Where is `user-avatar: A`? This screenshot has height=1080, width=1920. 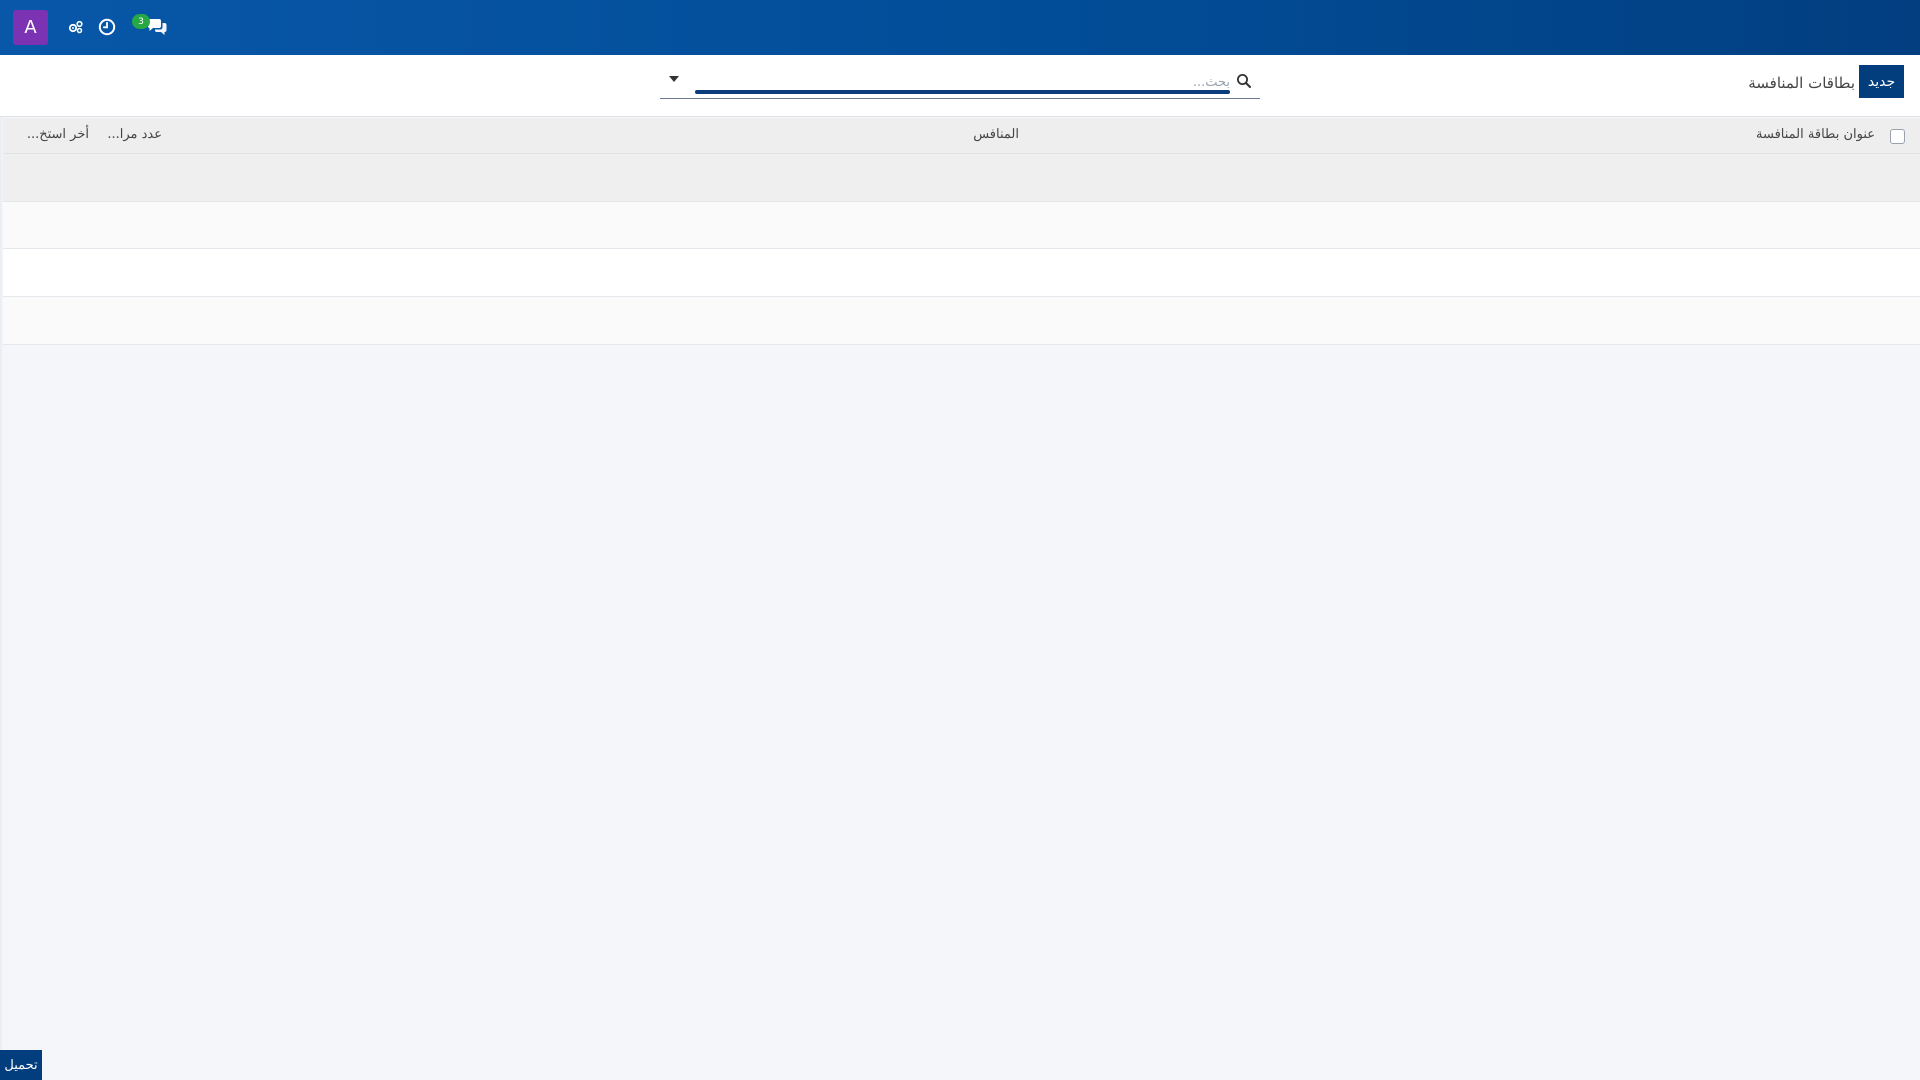 user-avatar: A is located at coordinates (30, 27).